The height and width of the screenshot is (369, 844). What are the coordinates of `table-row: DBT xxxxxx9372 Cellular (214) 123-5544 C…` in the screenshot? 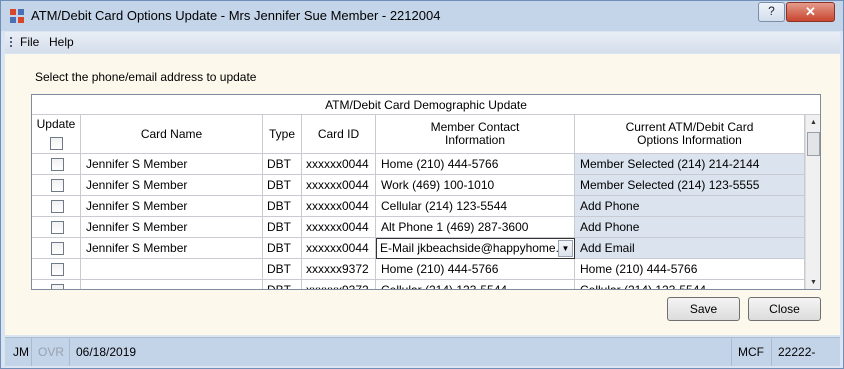 It's located at (418, 284).